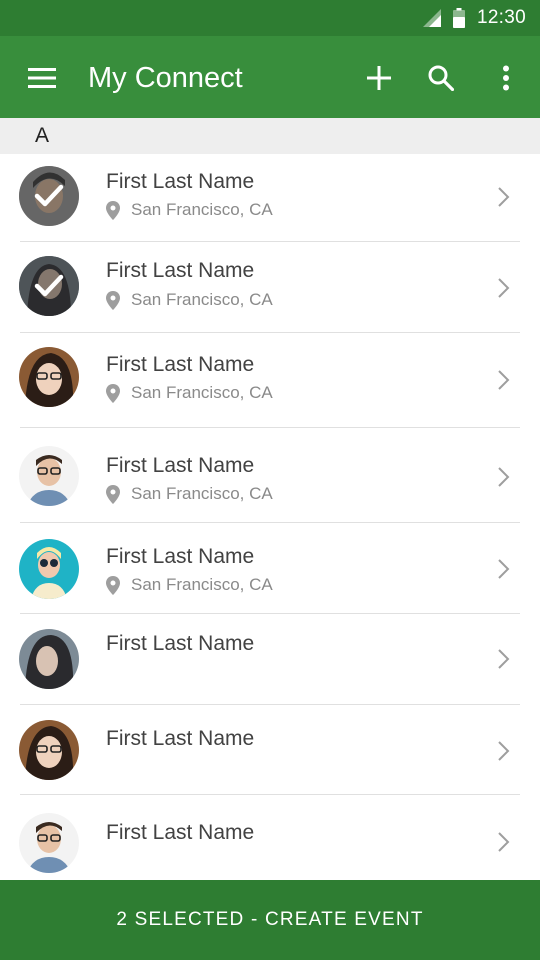  I want to click on section-header: A, so click(270, 136).